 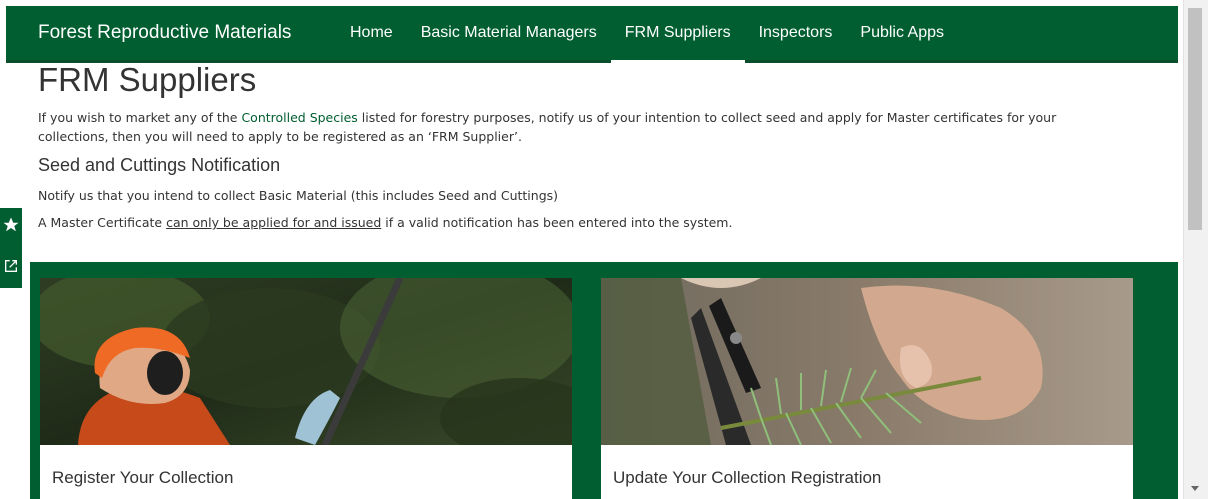 What do you see at coordinates (140, 117) in the screenshot?
I see `intro-text-start: If you wish to market any of the` at bounding box center [140, 117].